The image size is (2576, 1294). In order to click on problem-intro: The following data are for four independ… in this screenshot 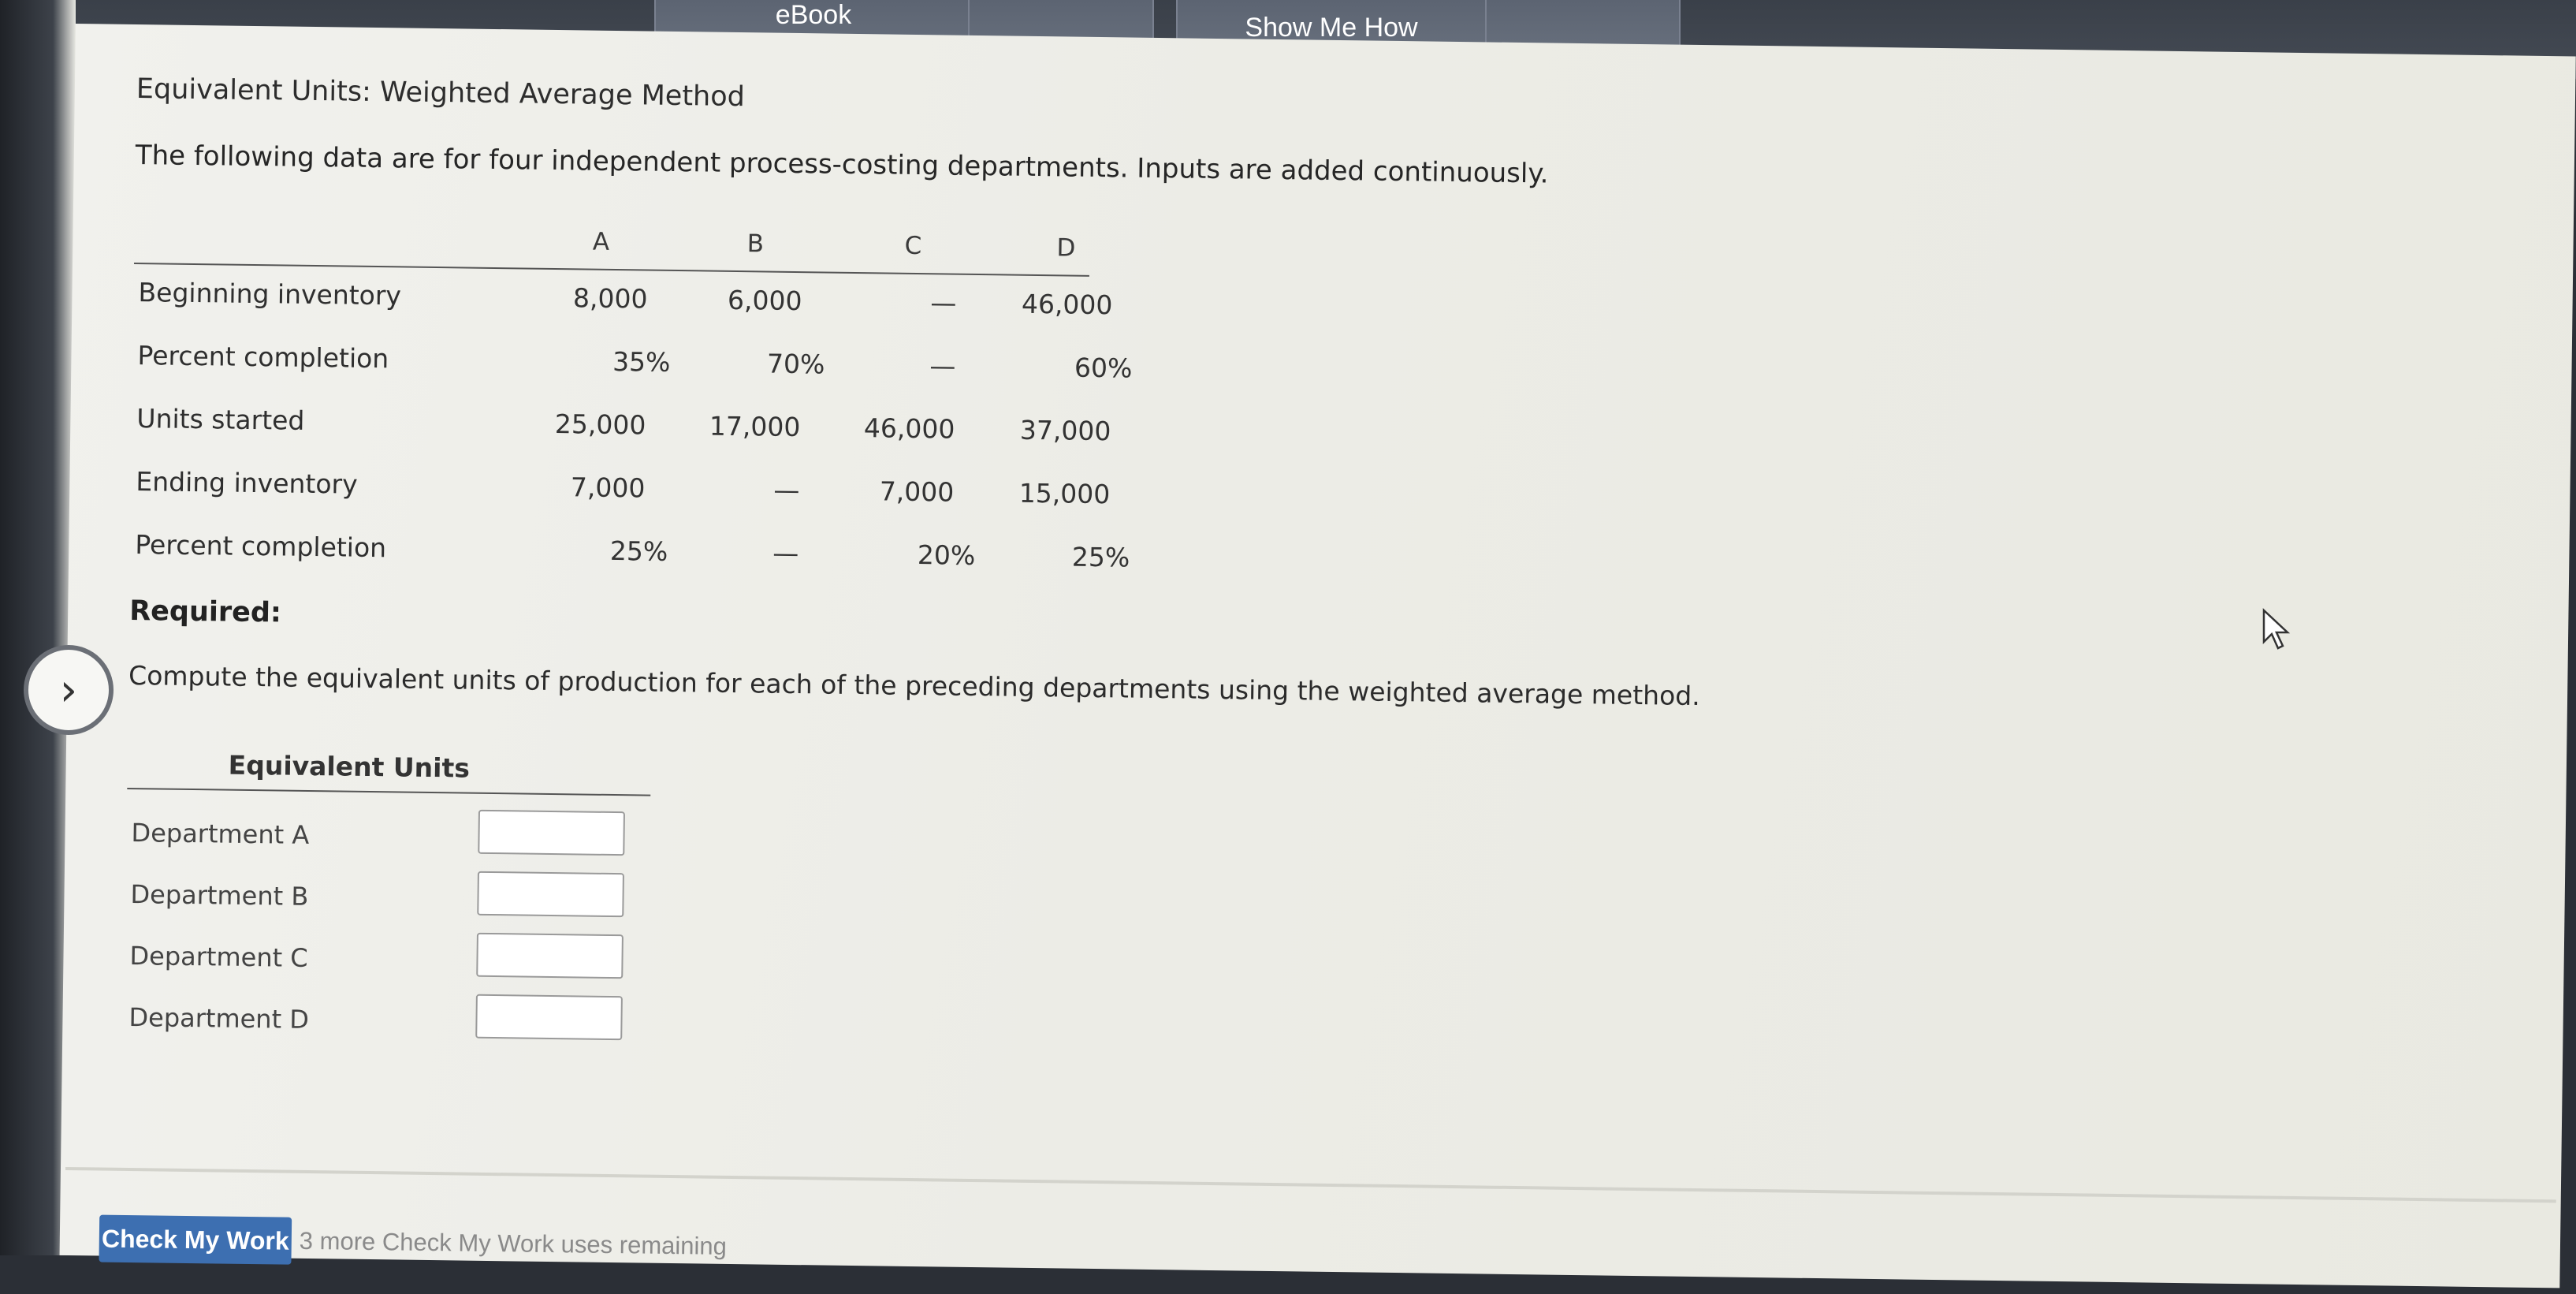, I will do `click(842, 165)`.